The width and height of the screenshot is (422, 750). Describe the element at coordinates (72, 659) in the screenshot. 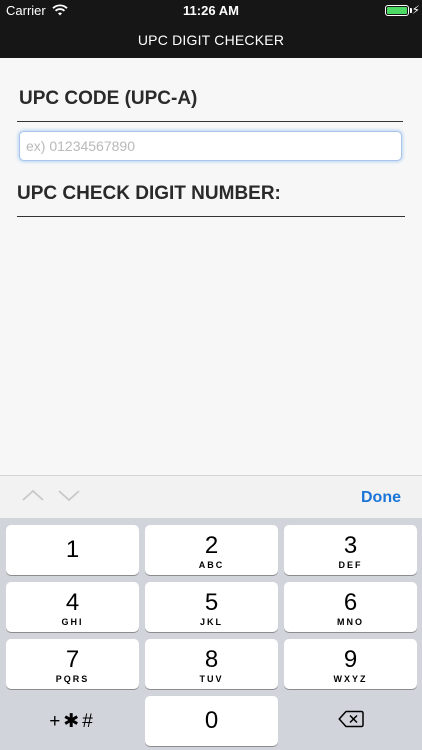

I see `key-number: 7` at that location.